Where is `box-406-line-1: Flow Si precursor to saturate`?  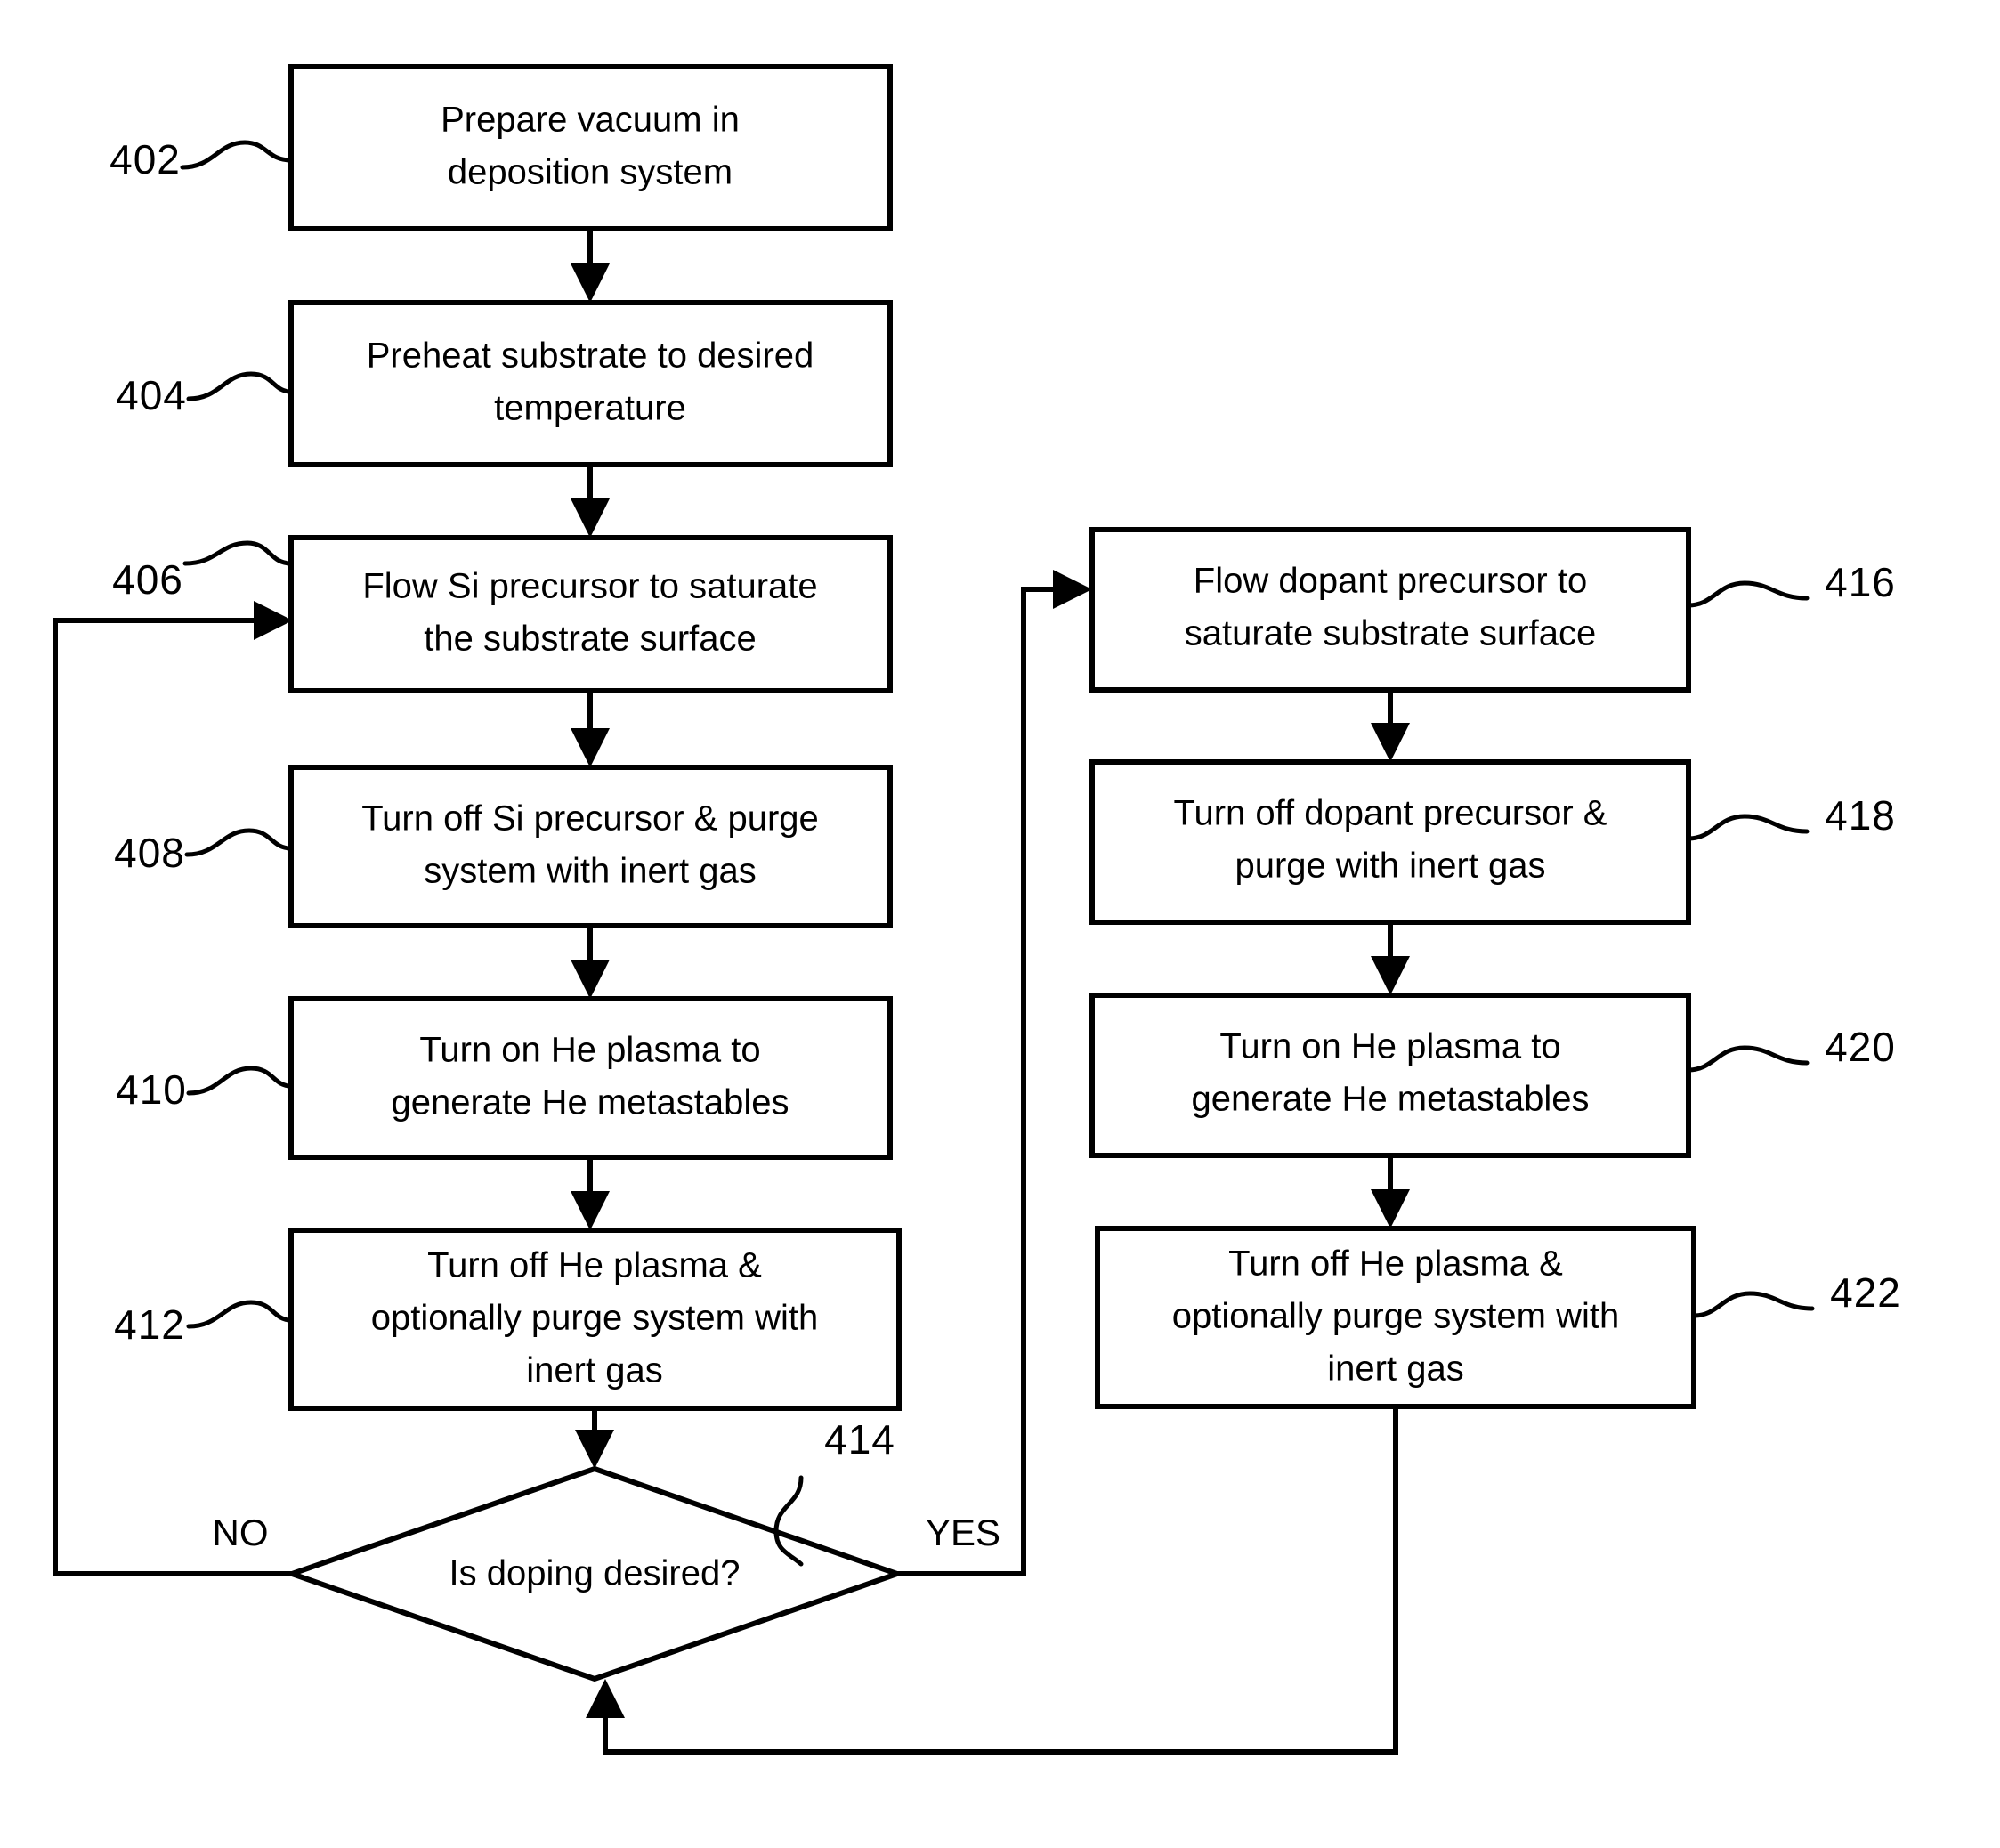 box-406-line-1: Flow Si precursor to saturate is located at coordinates (589, 586).